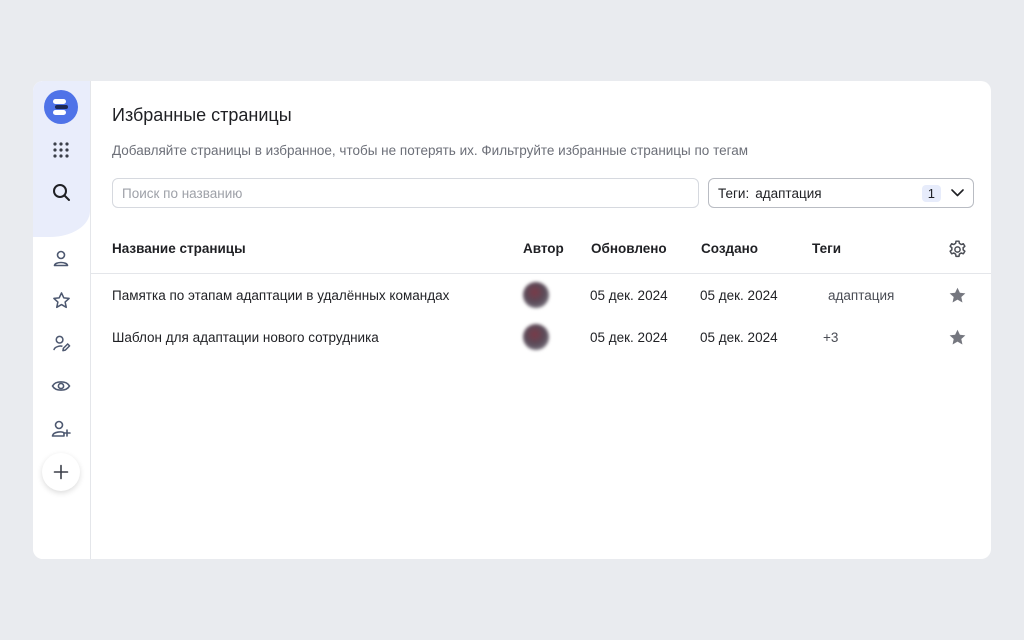 Image resolution: width=1024 pixels, height=640 pixels. Describe the element at coordinates (245, 337) in the screenshot. I see `page-name-link: Шаблон для адаптации нового сотрудника` at that location.